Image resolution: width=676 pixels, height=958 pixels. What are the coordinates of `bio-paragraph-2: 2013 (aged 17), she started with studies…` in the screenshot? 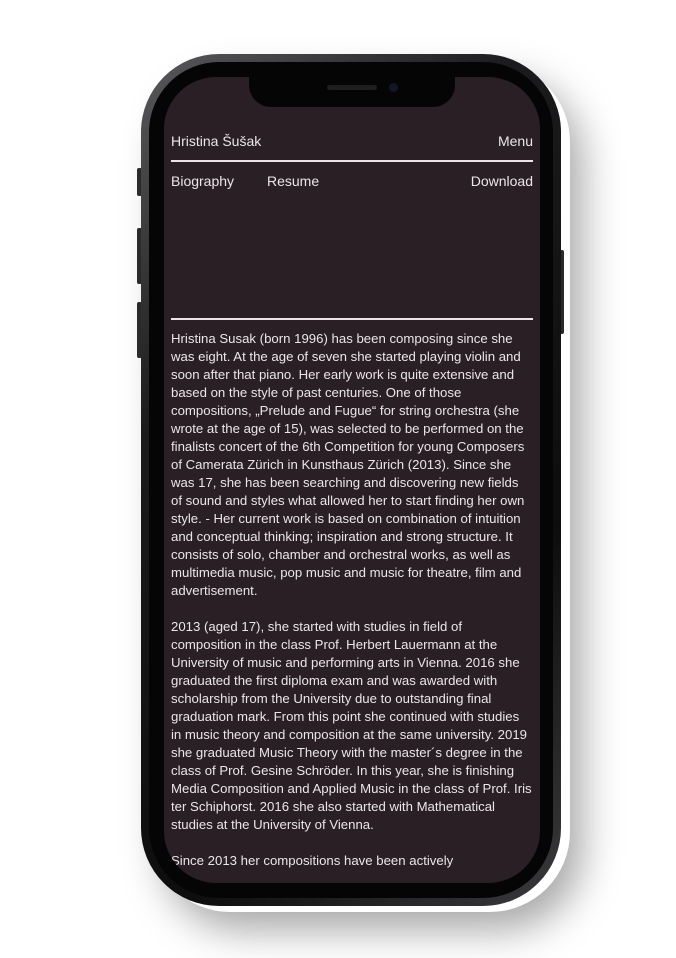 It's located at (351, 725).